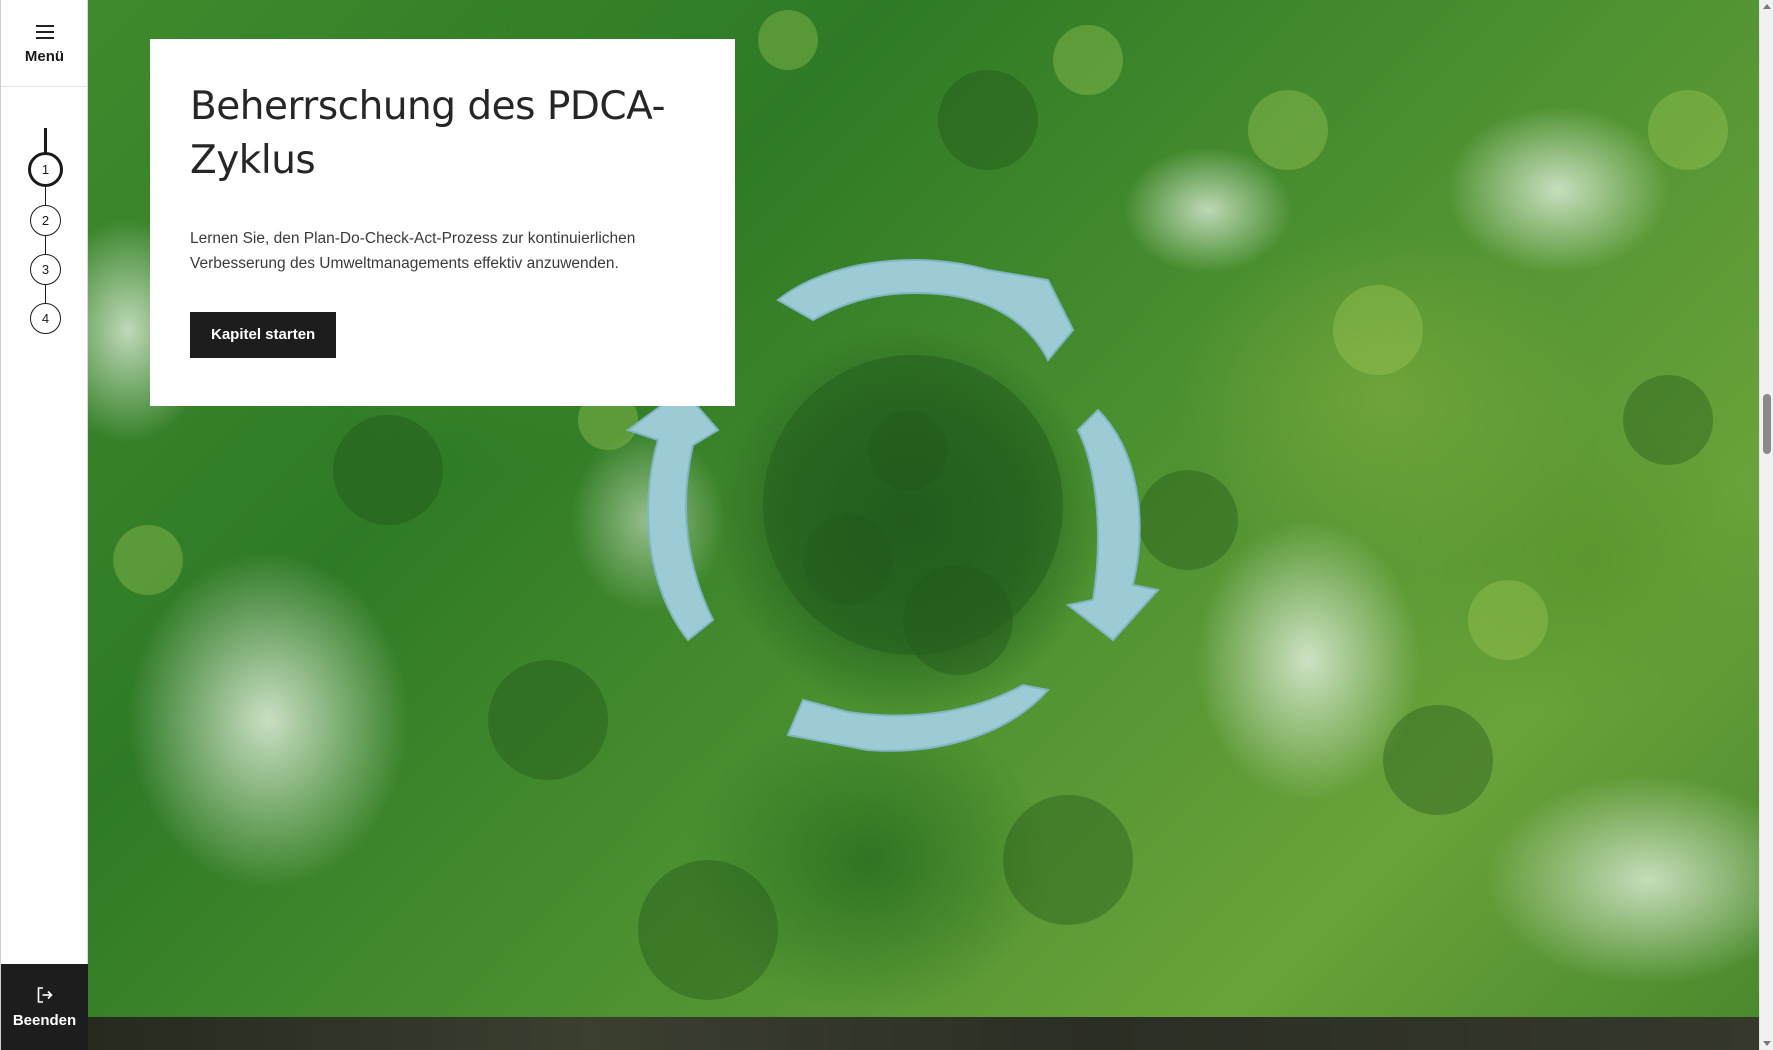  Describe the element at coordinates (44, 32) in the screenshot. I see `hamburger-icon` at that location.